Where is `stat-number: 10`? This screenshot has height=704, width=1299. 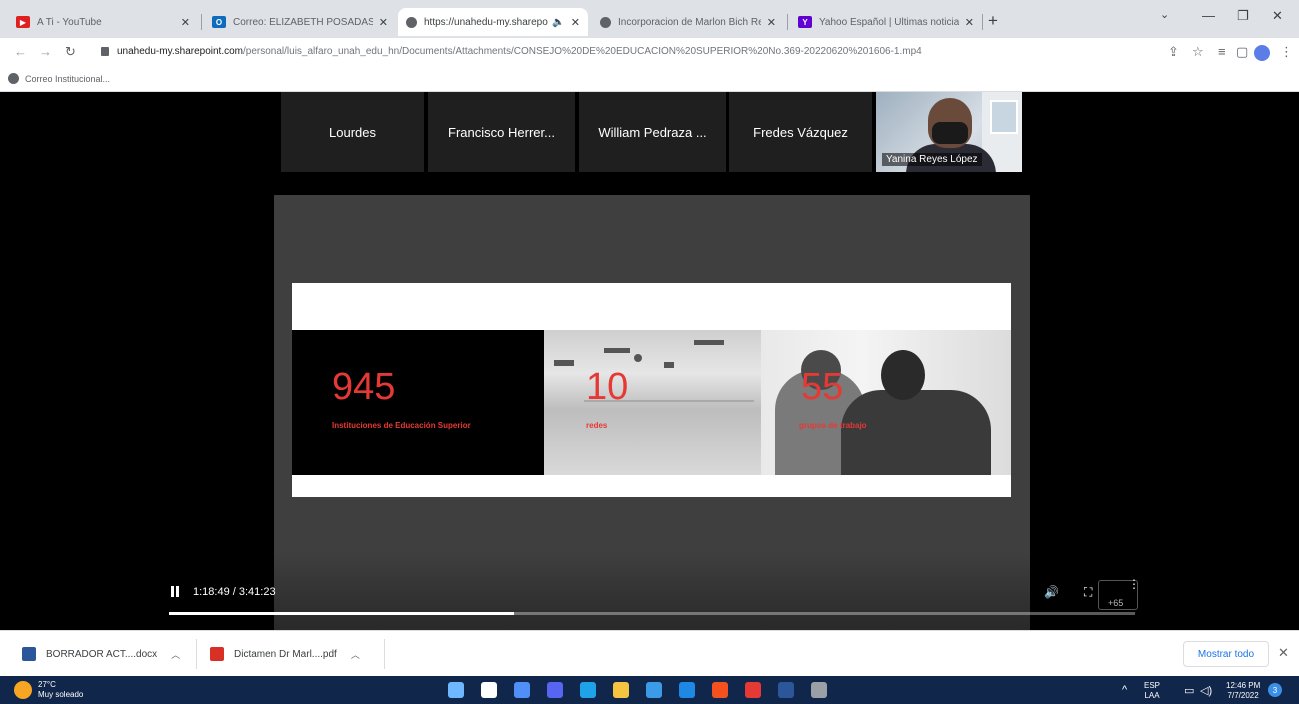
stat-number: 10 is located at coordinates (607, 387).